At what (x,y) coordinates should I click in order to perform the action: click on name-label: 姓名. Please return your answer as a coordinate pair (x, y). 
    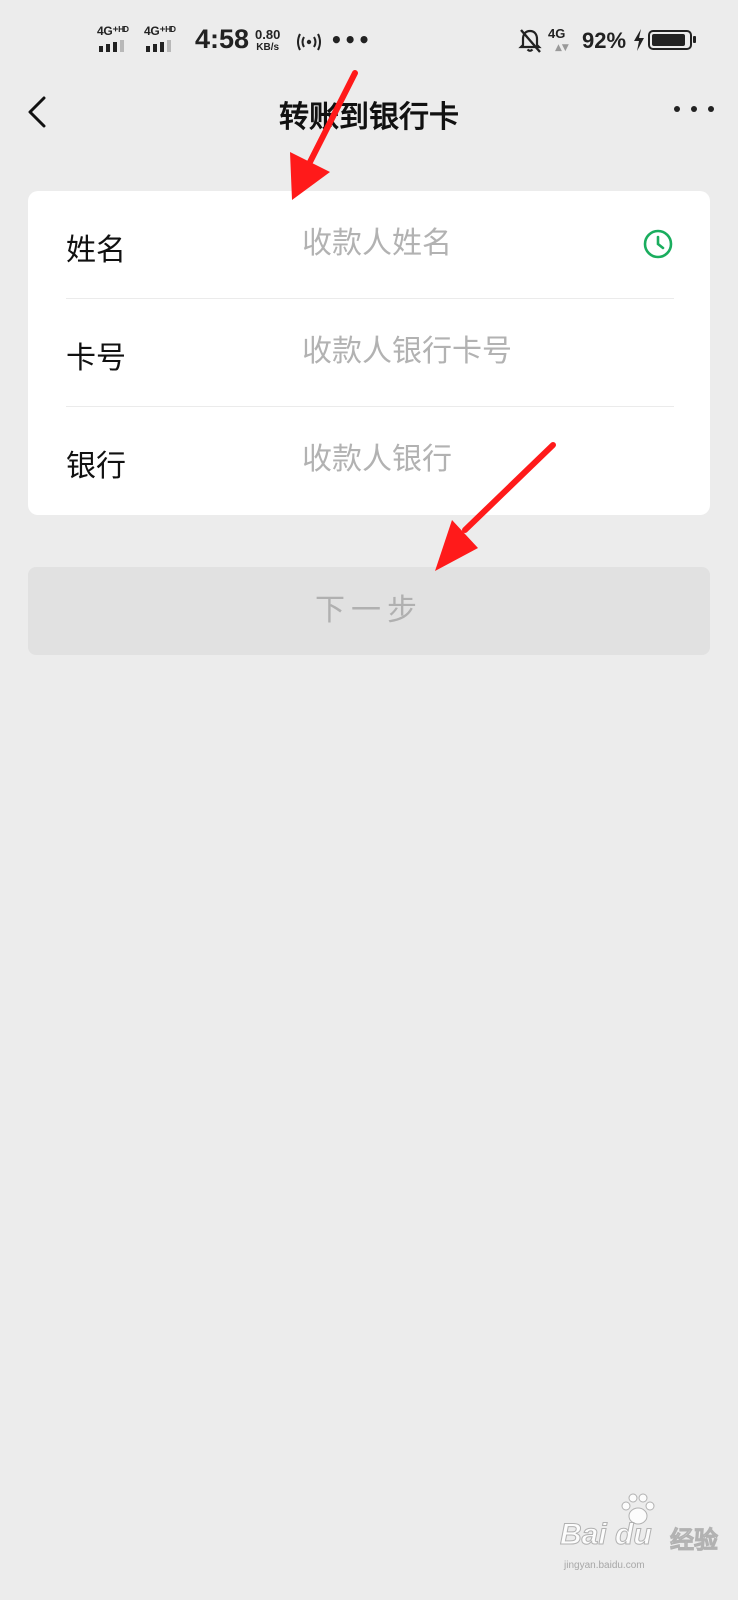
    Looking at the image, I should click on (96, 250).